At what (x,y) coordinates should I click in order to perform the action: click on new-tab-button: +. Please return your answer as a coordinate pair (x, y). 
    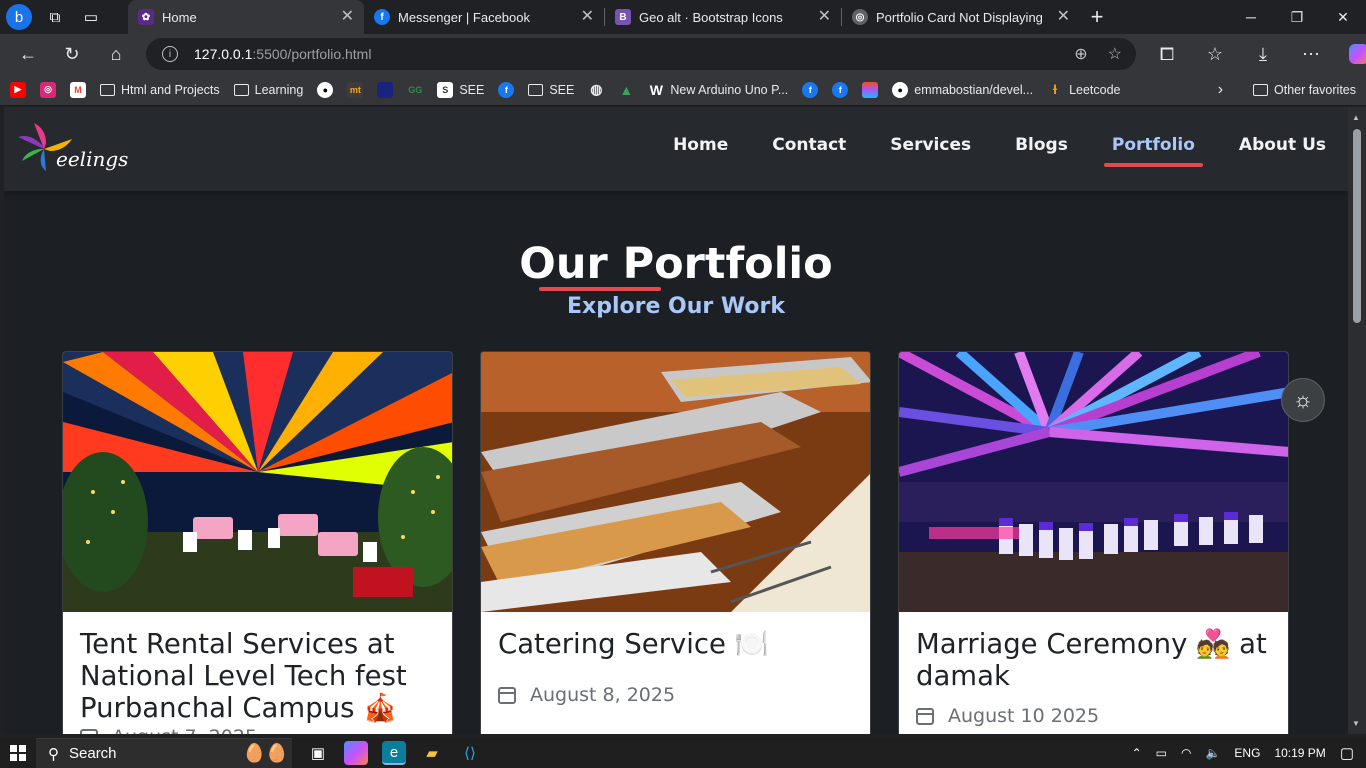
    Looking at the image, I should click on (1097, 17).